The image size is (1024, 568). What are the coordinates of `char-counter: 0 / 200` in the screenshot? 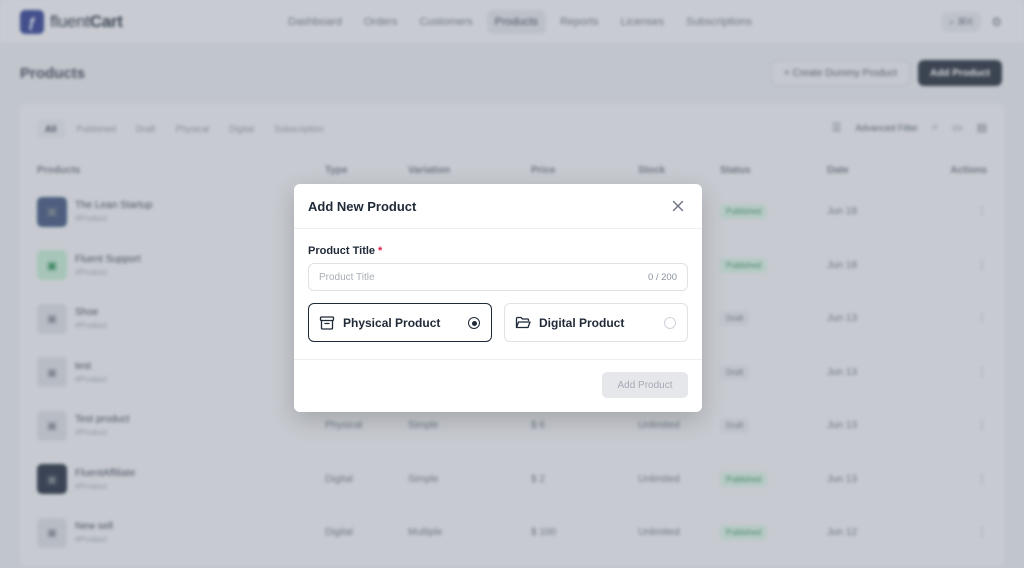 It's located at (662, 277).